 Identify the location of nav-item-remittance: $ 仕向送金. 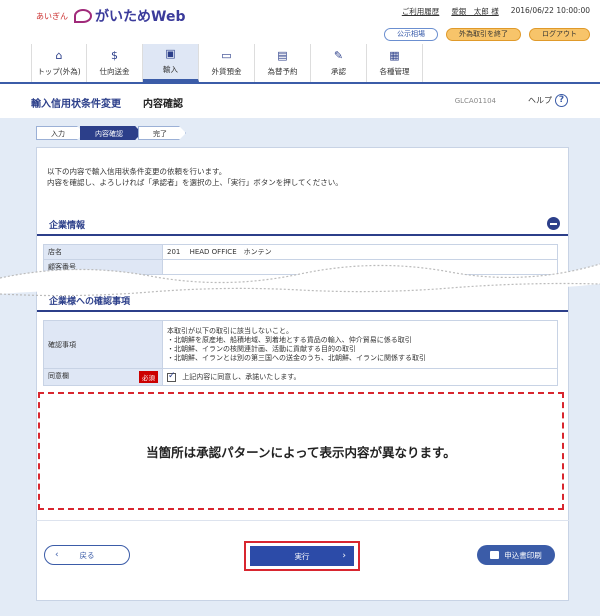
(115, 63).